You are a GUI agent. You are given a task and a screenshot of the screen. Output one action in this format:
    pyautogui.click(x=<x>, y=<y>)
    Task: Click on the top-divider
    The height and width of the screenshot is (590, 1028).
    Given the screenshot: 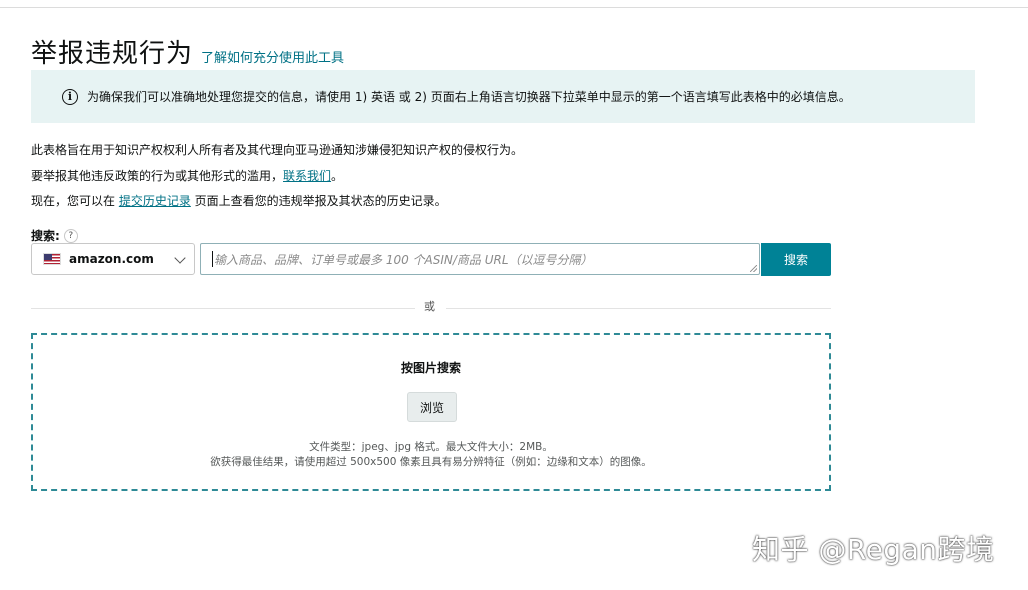 What is the action you would take?
    pyautogui.click(x=514, y=7)
    